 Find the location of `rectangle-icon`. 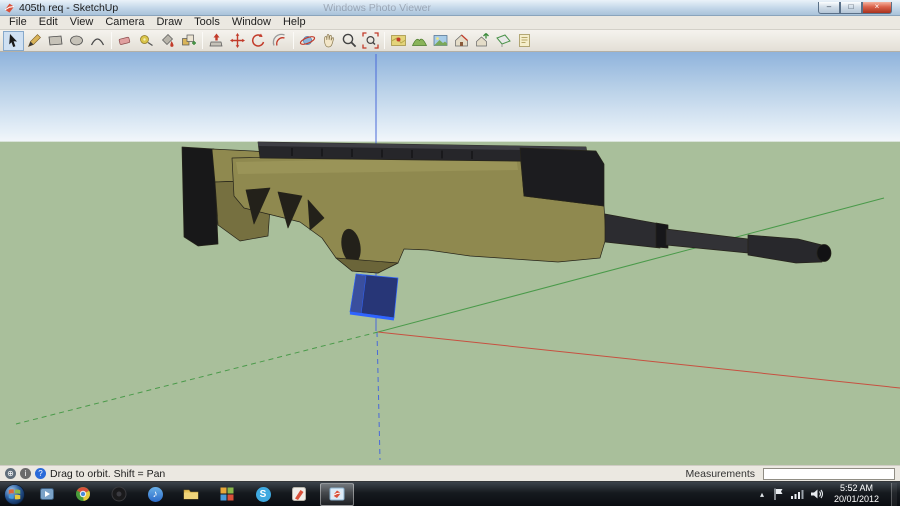

rectangle-icon is located at coordinates (55, 40).